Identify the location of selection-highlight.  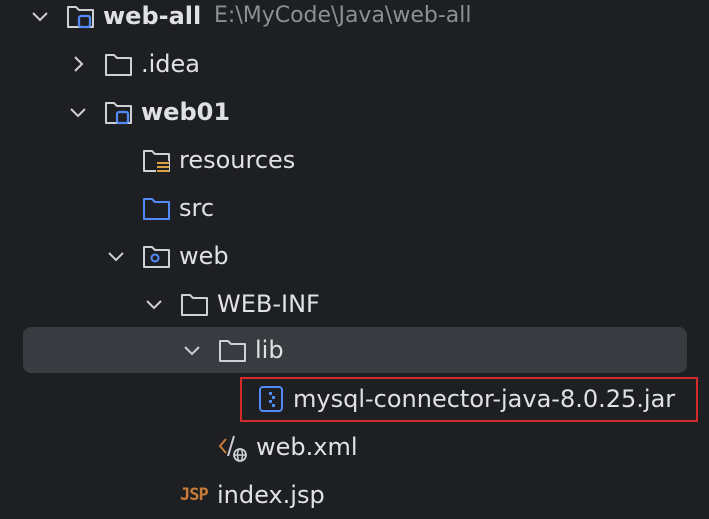
(355, 350).